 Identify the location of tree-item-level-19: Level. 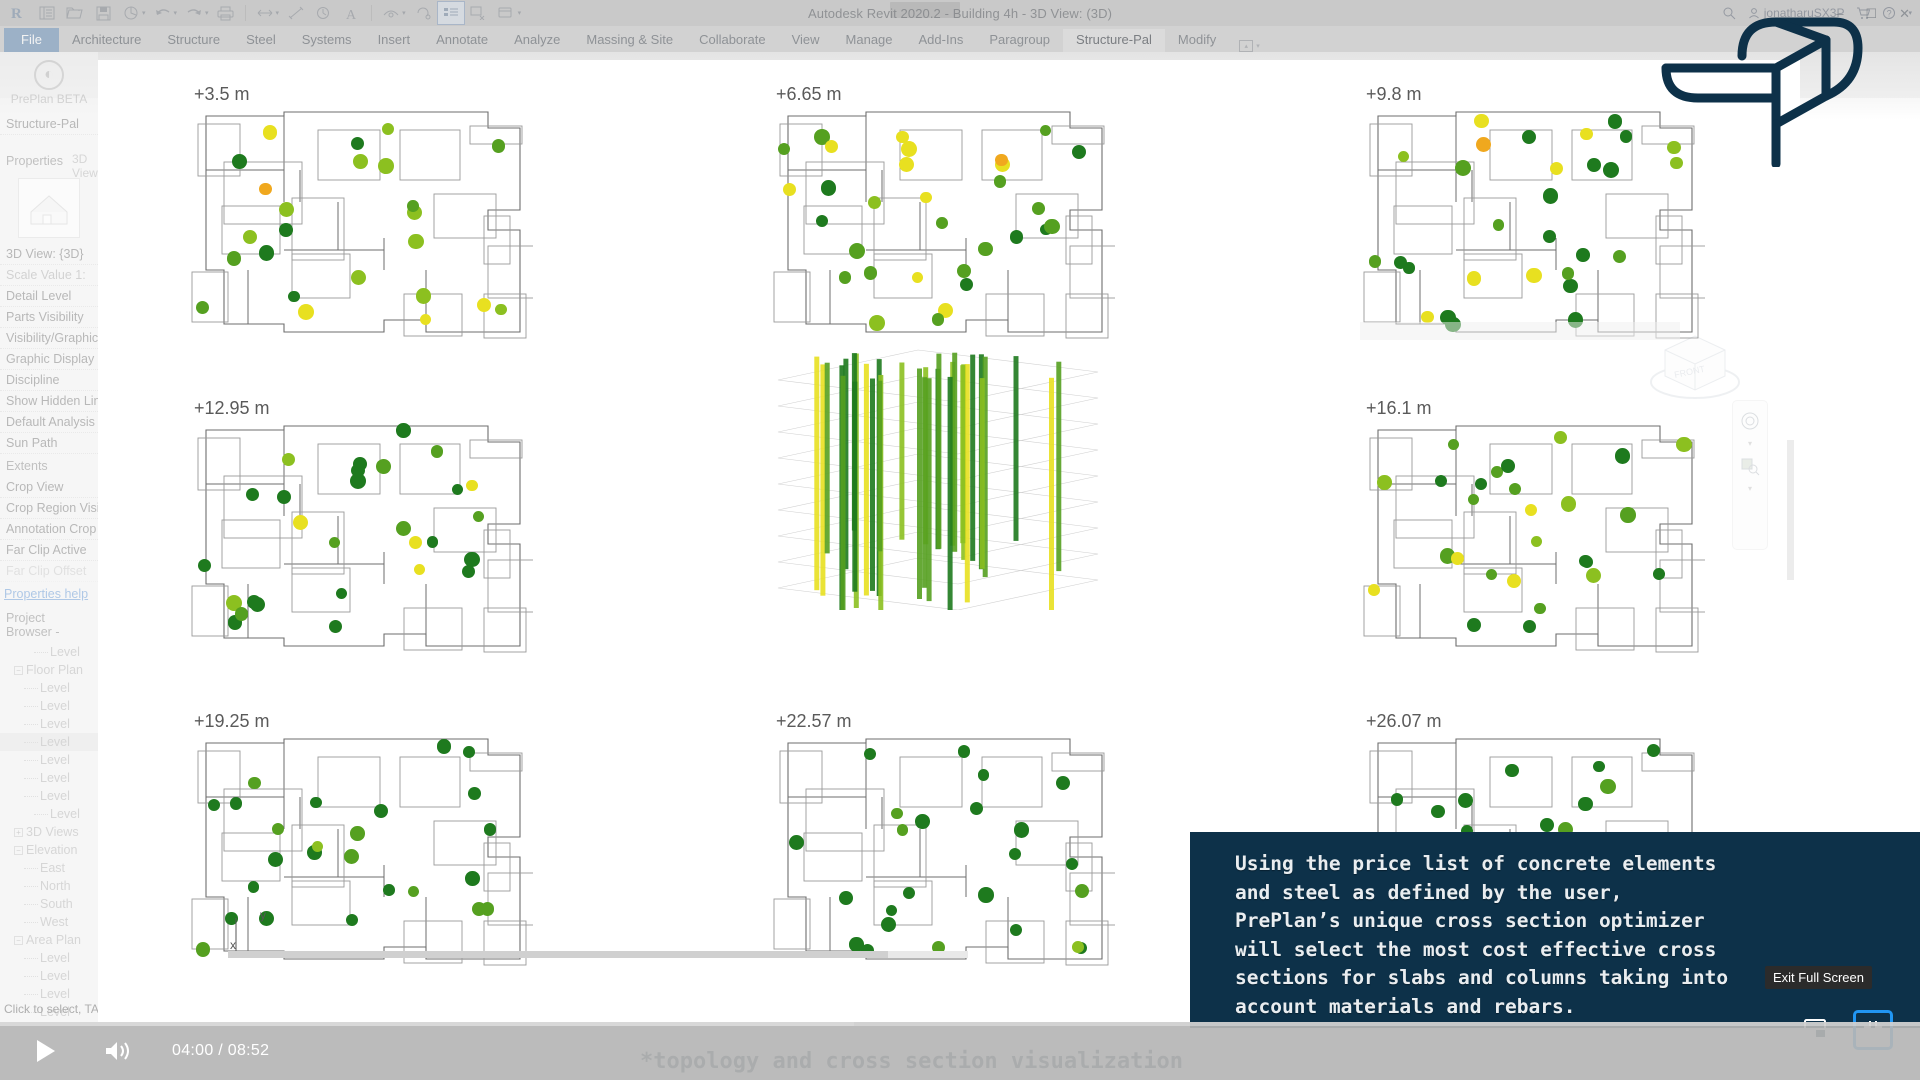
(49, 994).